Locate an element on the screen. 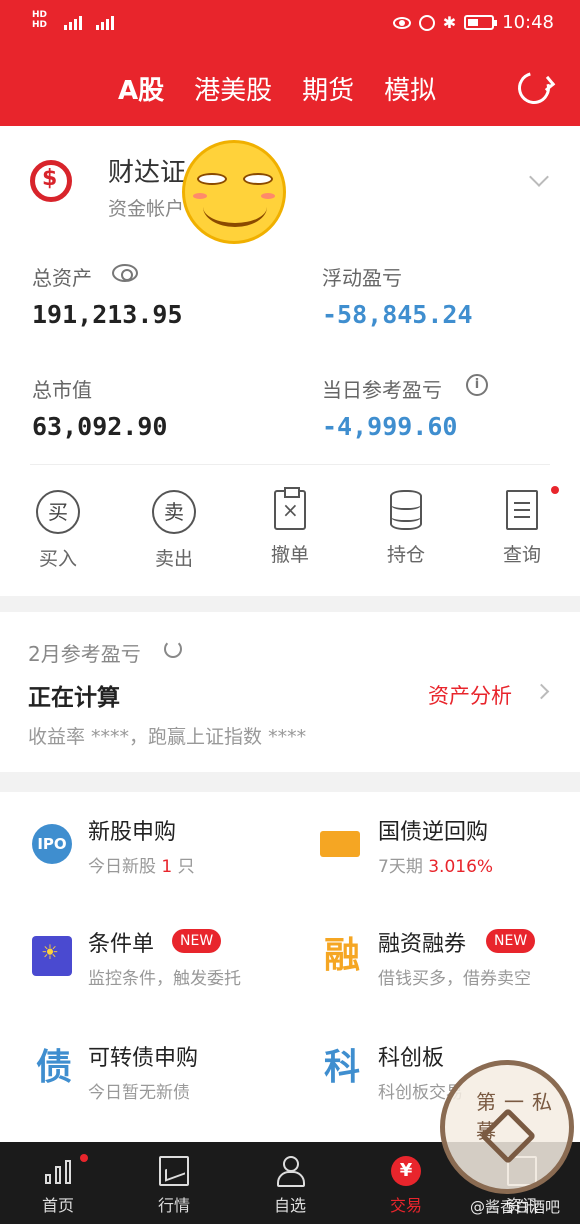 The width and height of the screenshot is (580, 1224). info-icon: i is located at coordinates (477, 385).